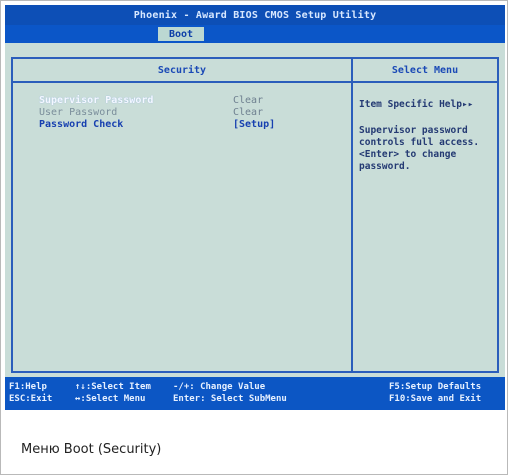 The width and height of the screenshot is (508, 475). Describe the element at coordinates (78, 112) in the screenshot. I see `user-password-item: User Password` at that location.